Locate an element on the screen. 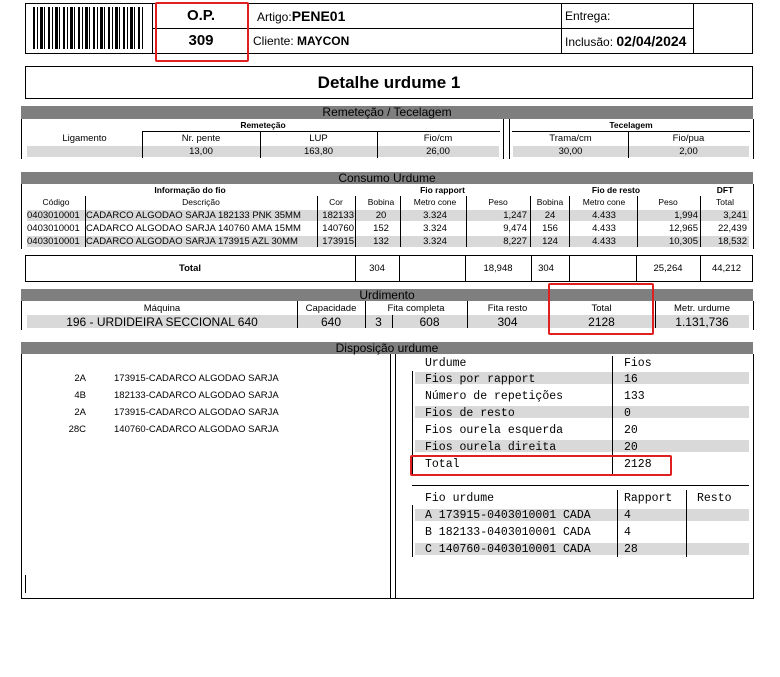 This screenshot has height=677, width=780. fita-completa-value: 608 is located at coordinates (429, 322).